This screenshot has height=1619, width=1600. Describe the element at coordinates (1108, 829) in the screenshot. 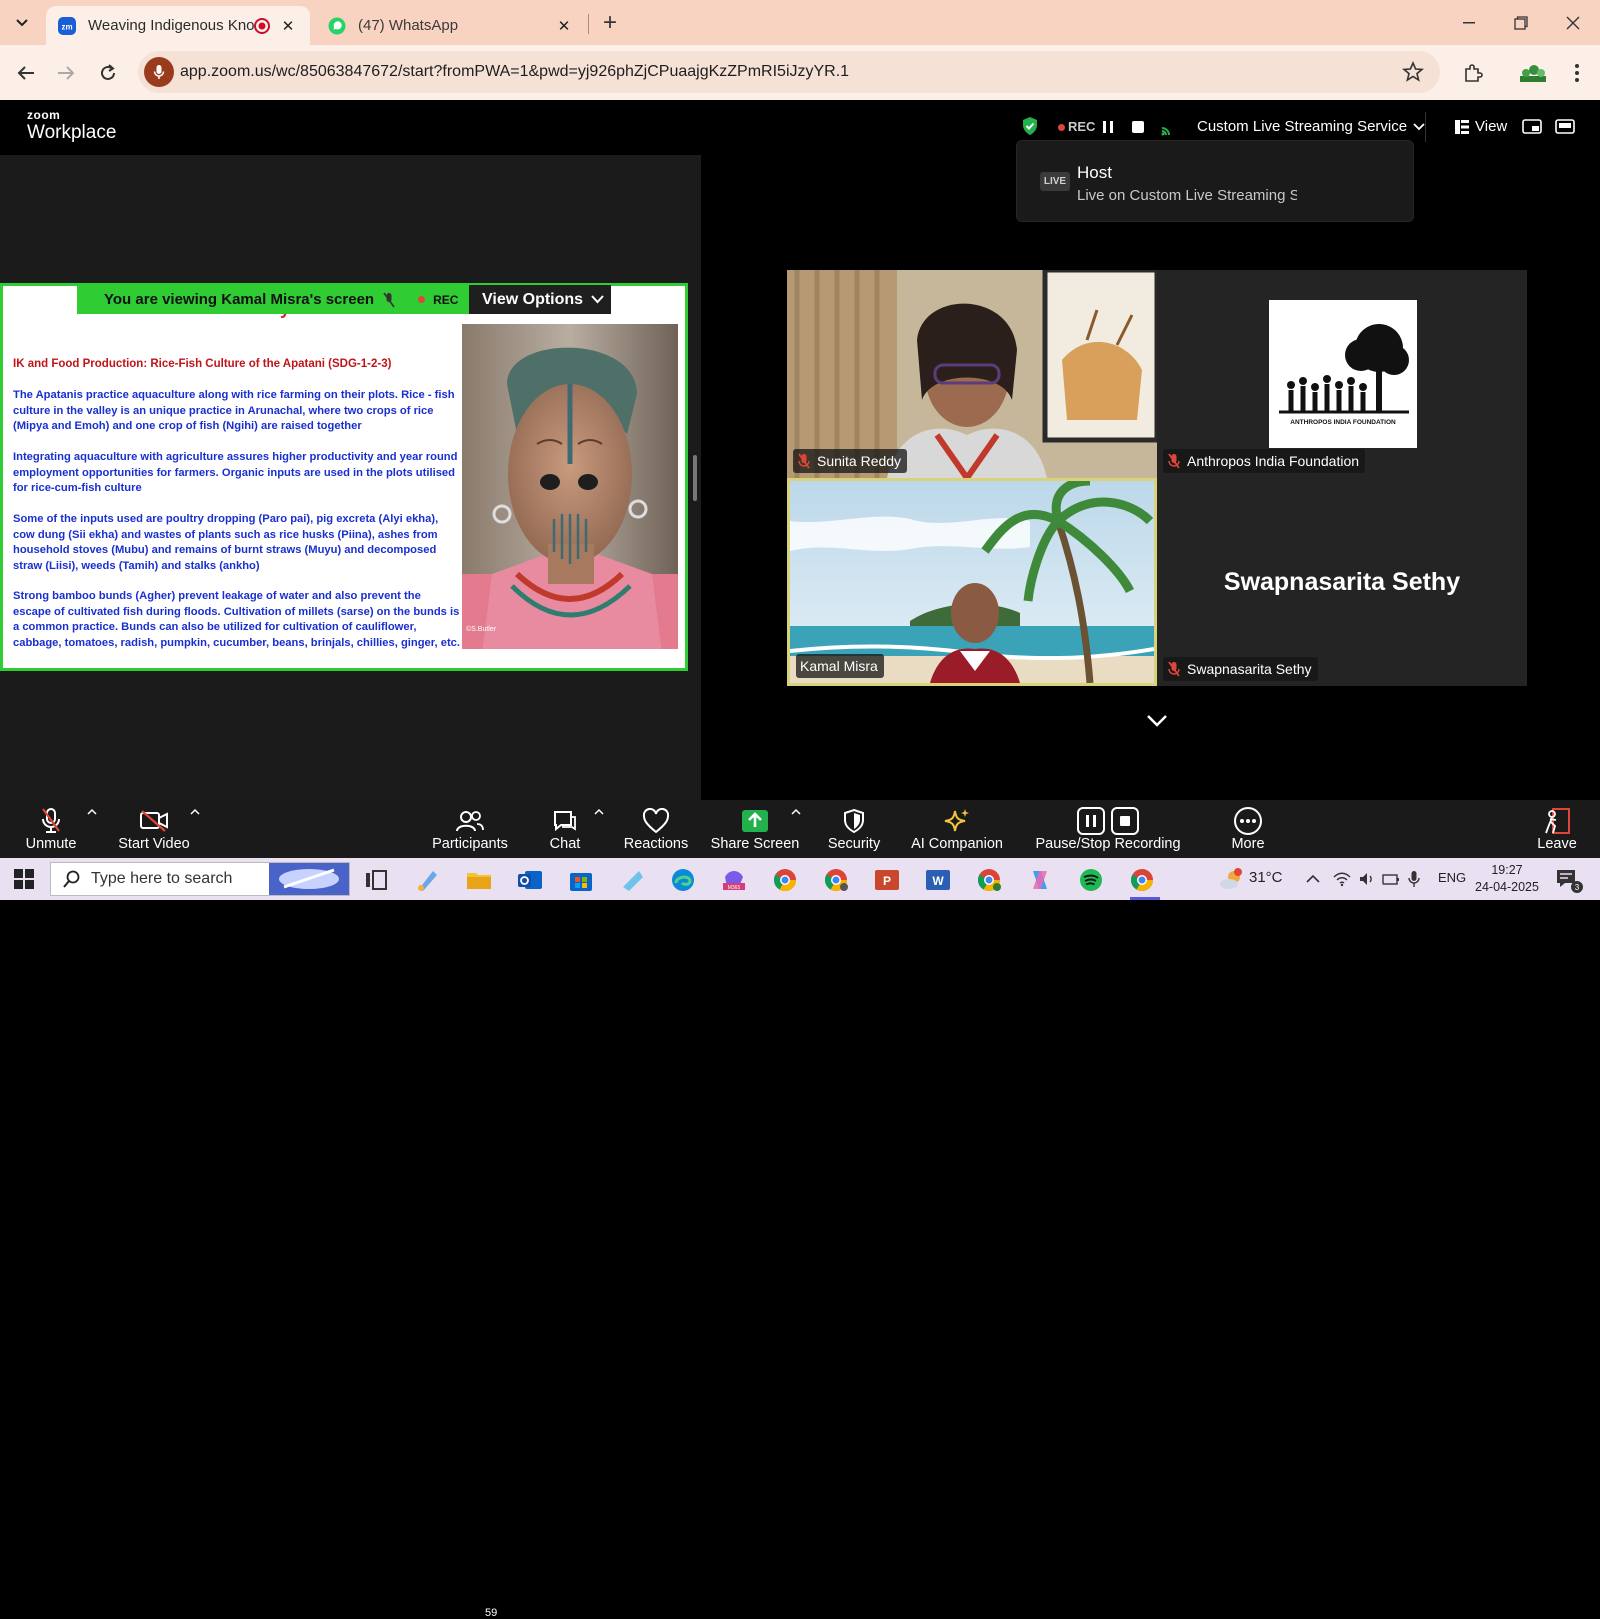

I see `pause-stop-recording-button: Pause/Stop Recording` at that location.